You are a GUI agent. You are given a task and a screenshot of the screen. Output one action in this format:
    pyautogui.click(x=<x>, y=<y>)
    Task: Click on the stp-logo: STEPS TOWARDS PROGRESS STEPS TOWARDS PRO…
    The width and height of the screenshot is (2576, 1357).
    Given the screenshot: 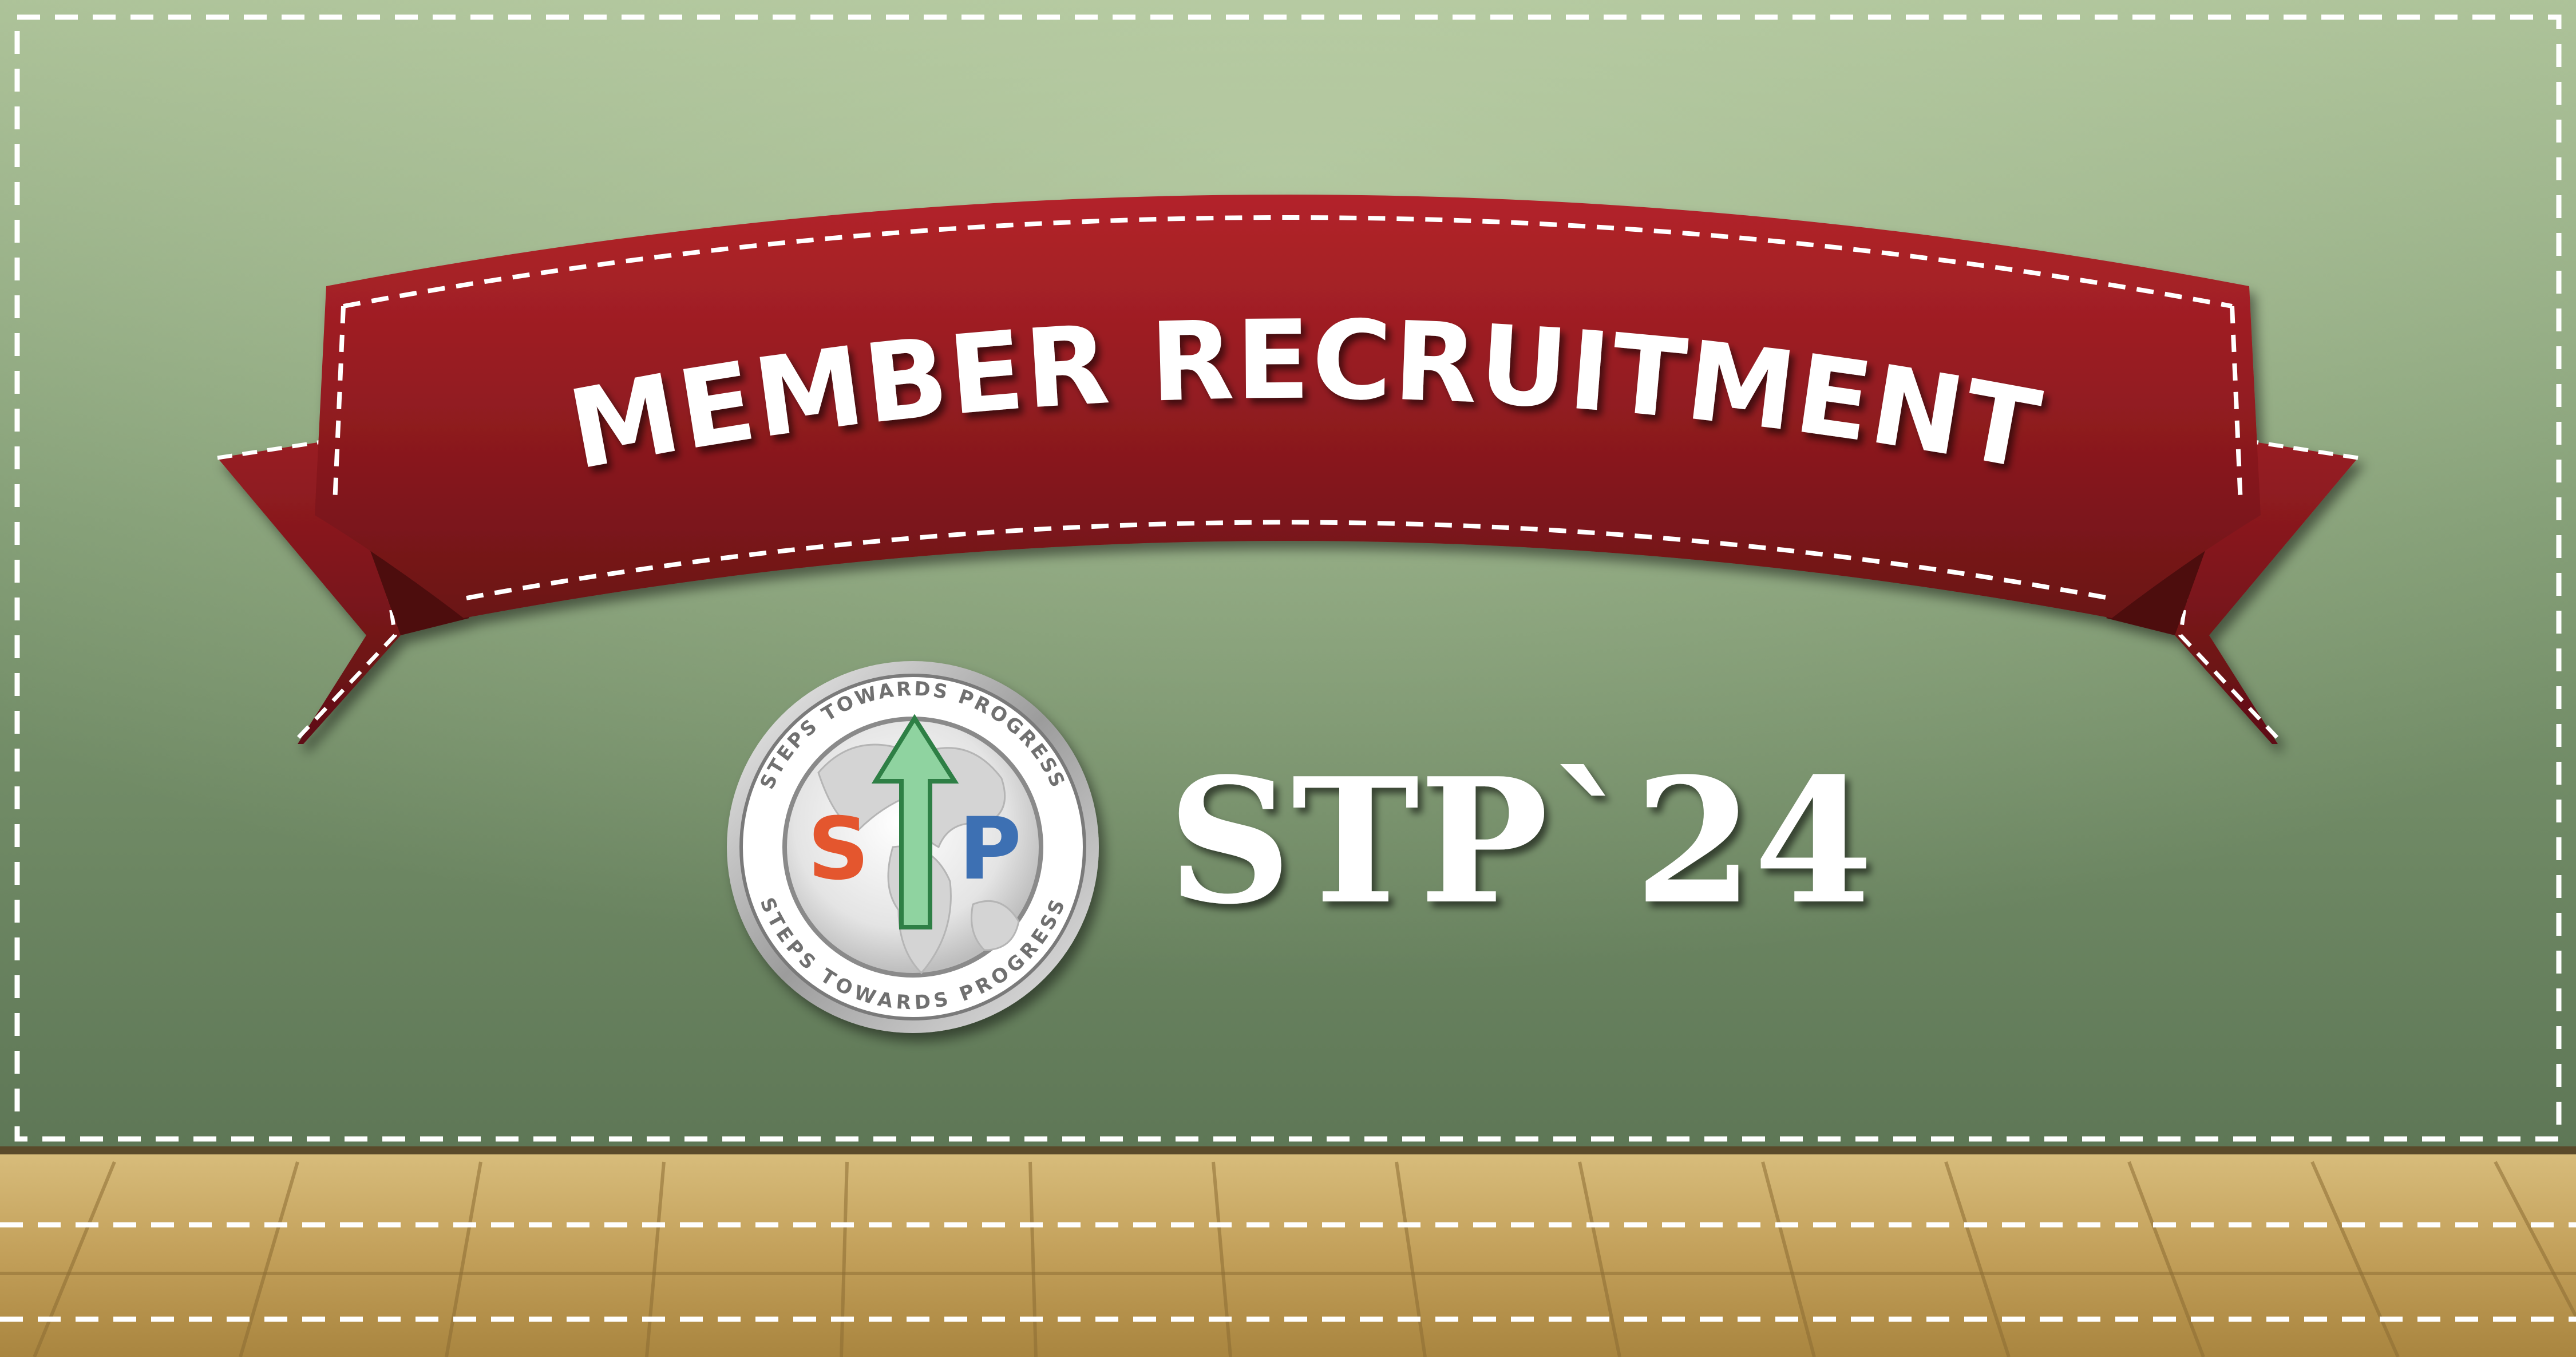 What is the action you would take?
    pyautogui.click(x=913, y=847)
    